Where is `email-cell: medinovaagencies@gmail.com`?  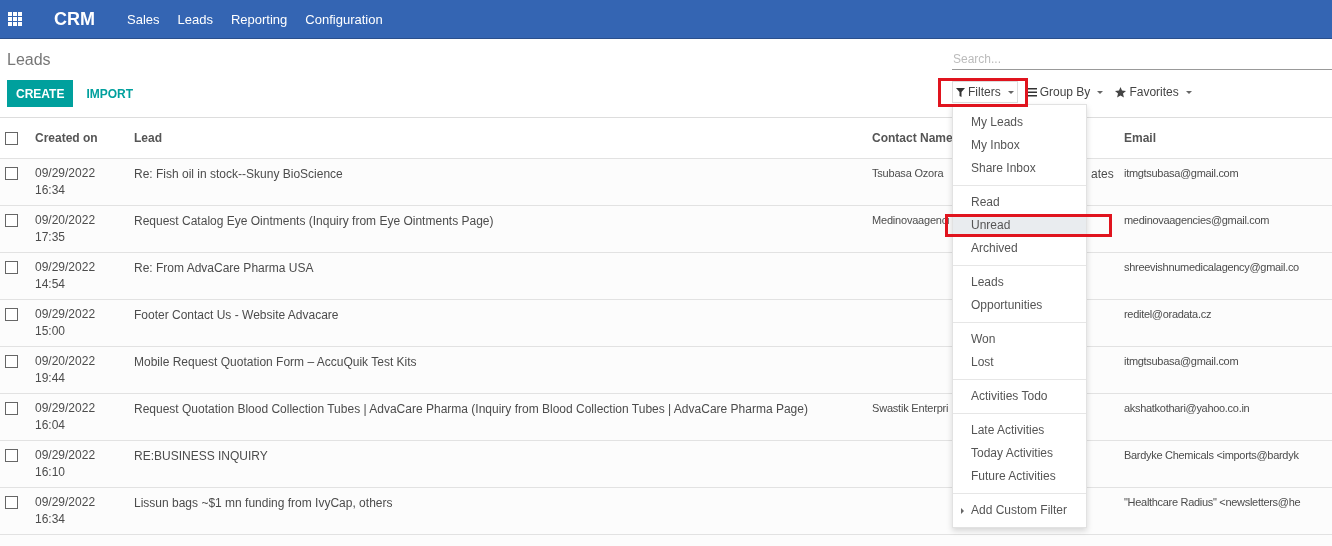 email-cell: medinovaagencies@gmail.com is located at coordinates (1197, 219).